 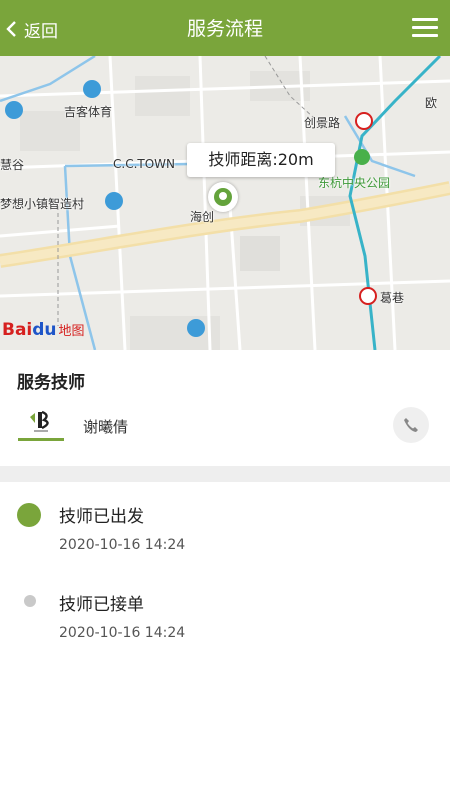 I want to click on baidu-map-logo: Baidu 地图, so click(x=43, y=330).